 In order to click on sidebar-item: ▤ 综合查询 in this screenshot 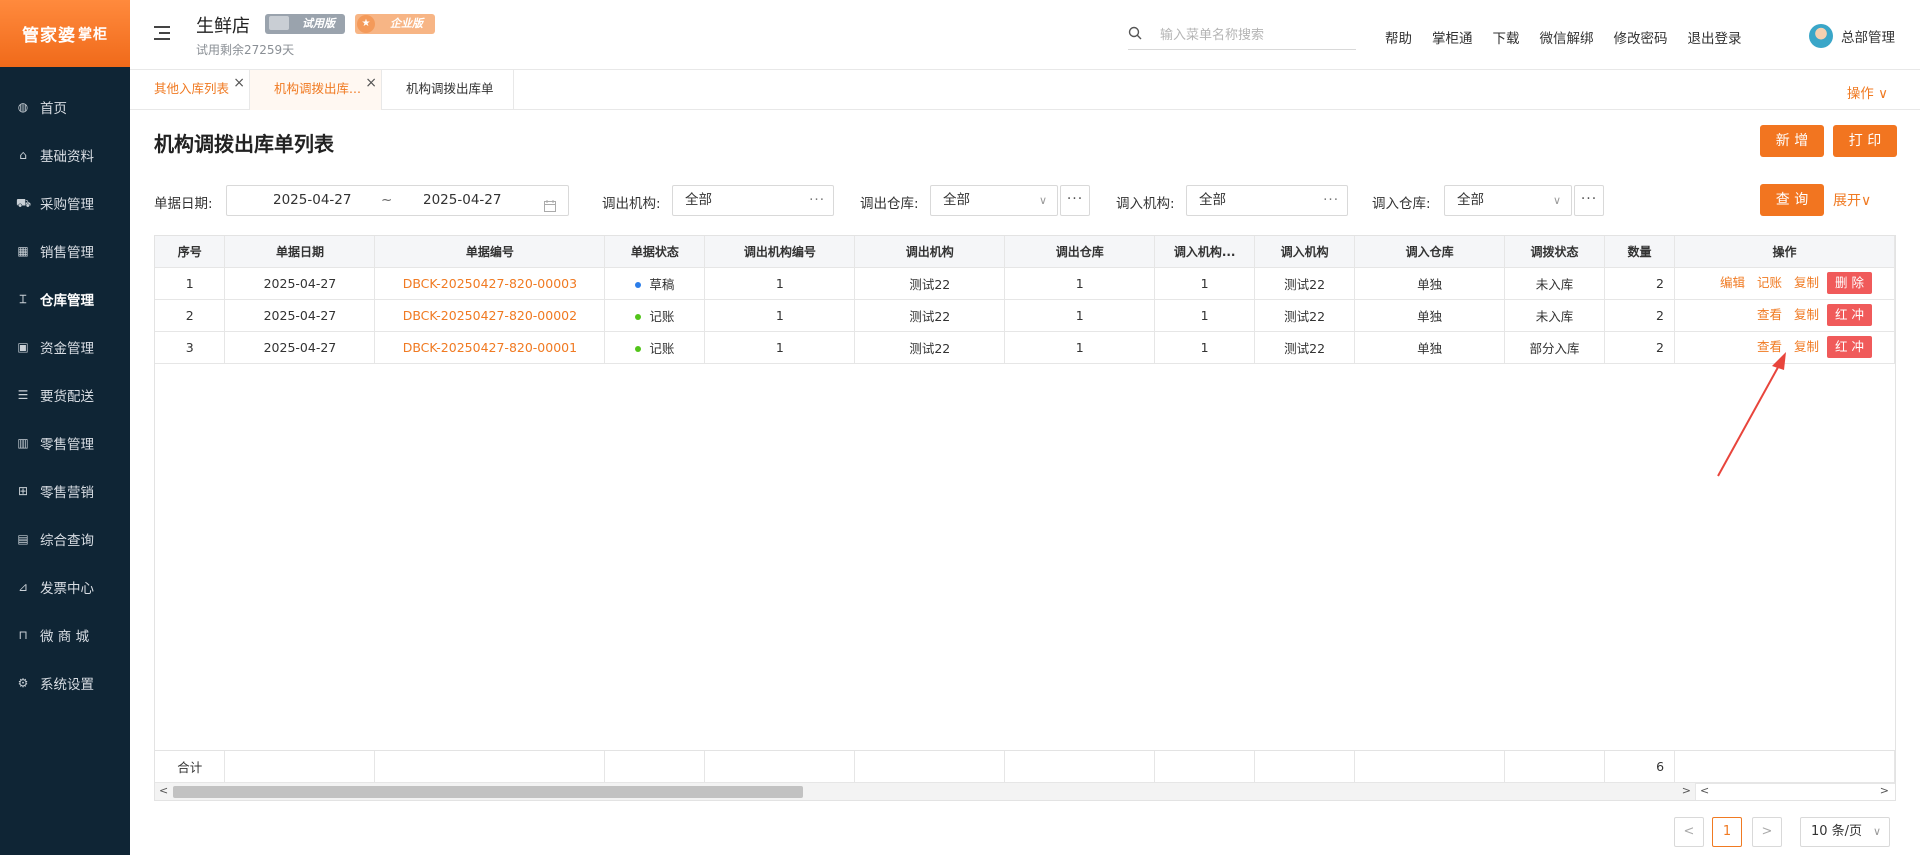, I will do `click(65, 539)`.